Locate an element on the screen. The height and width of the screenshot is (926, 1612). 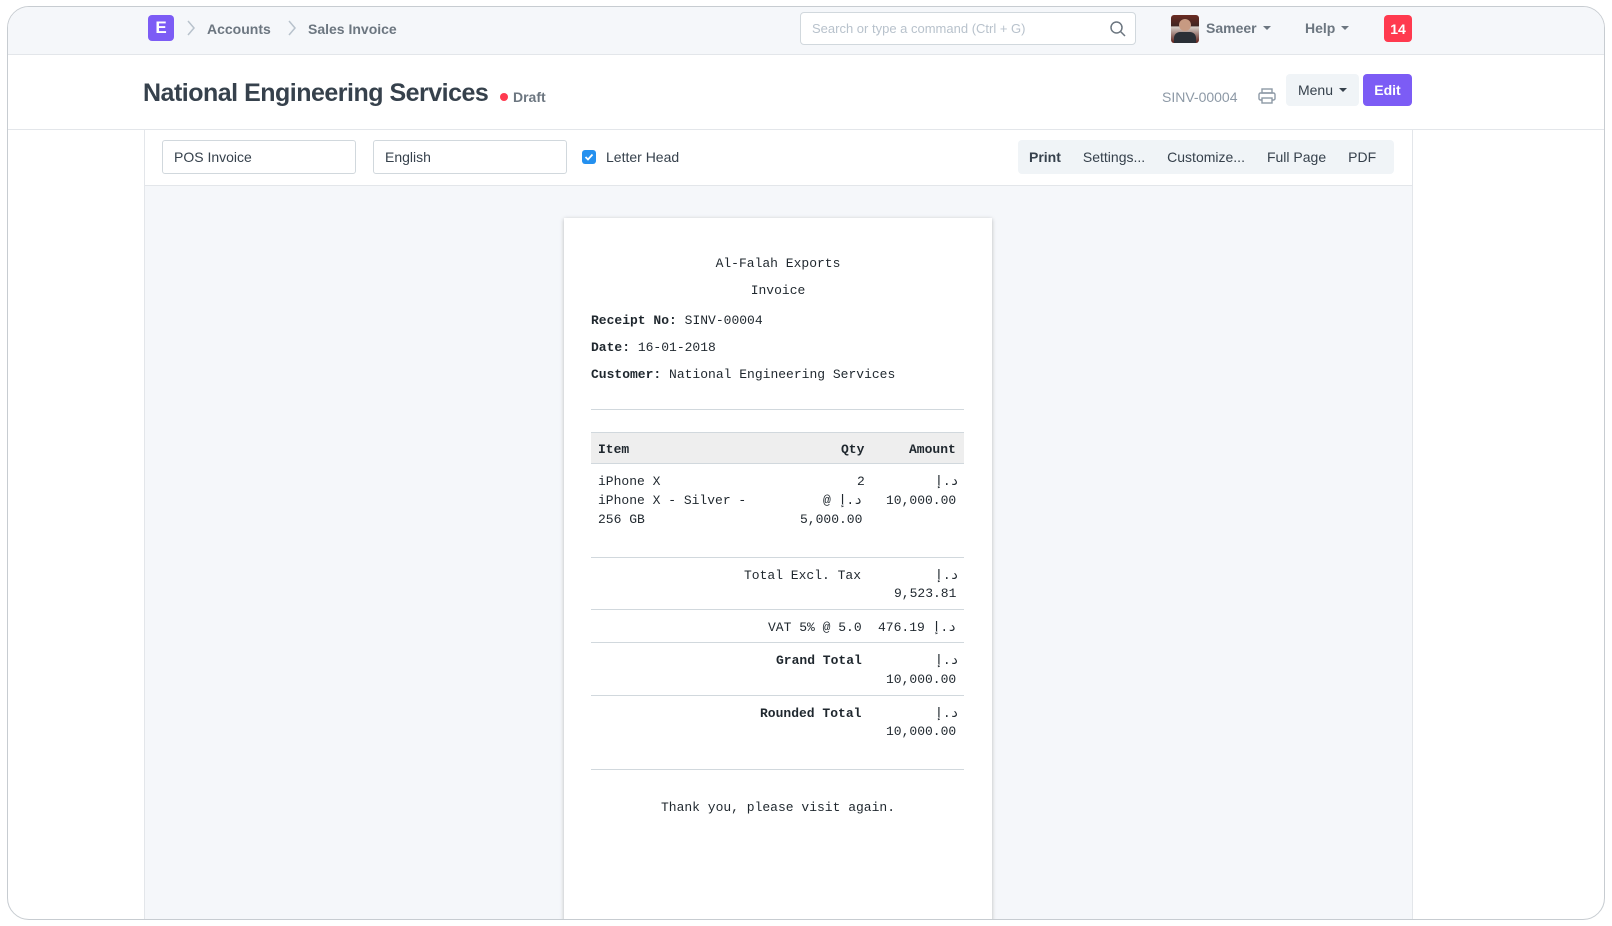
user-avatar is located at coordinates (1185, 29).